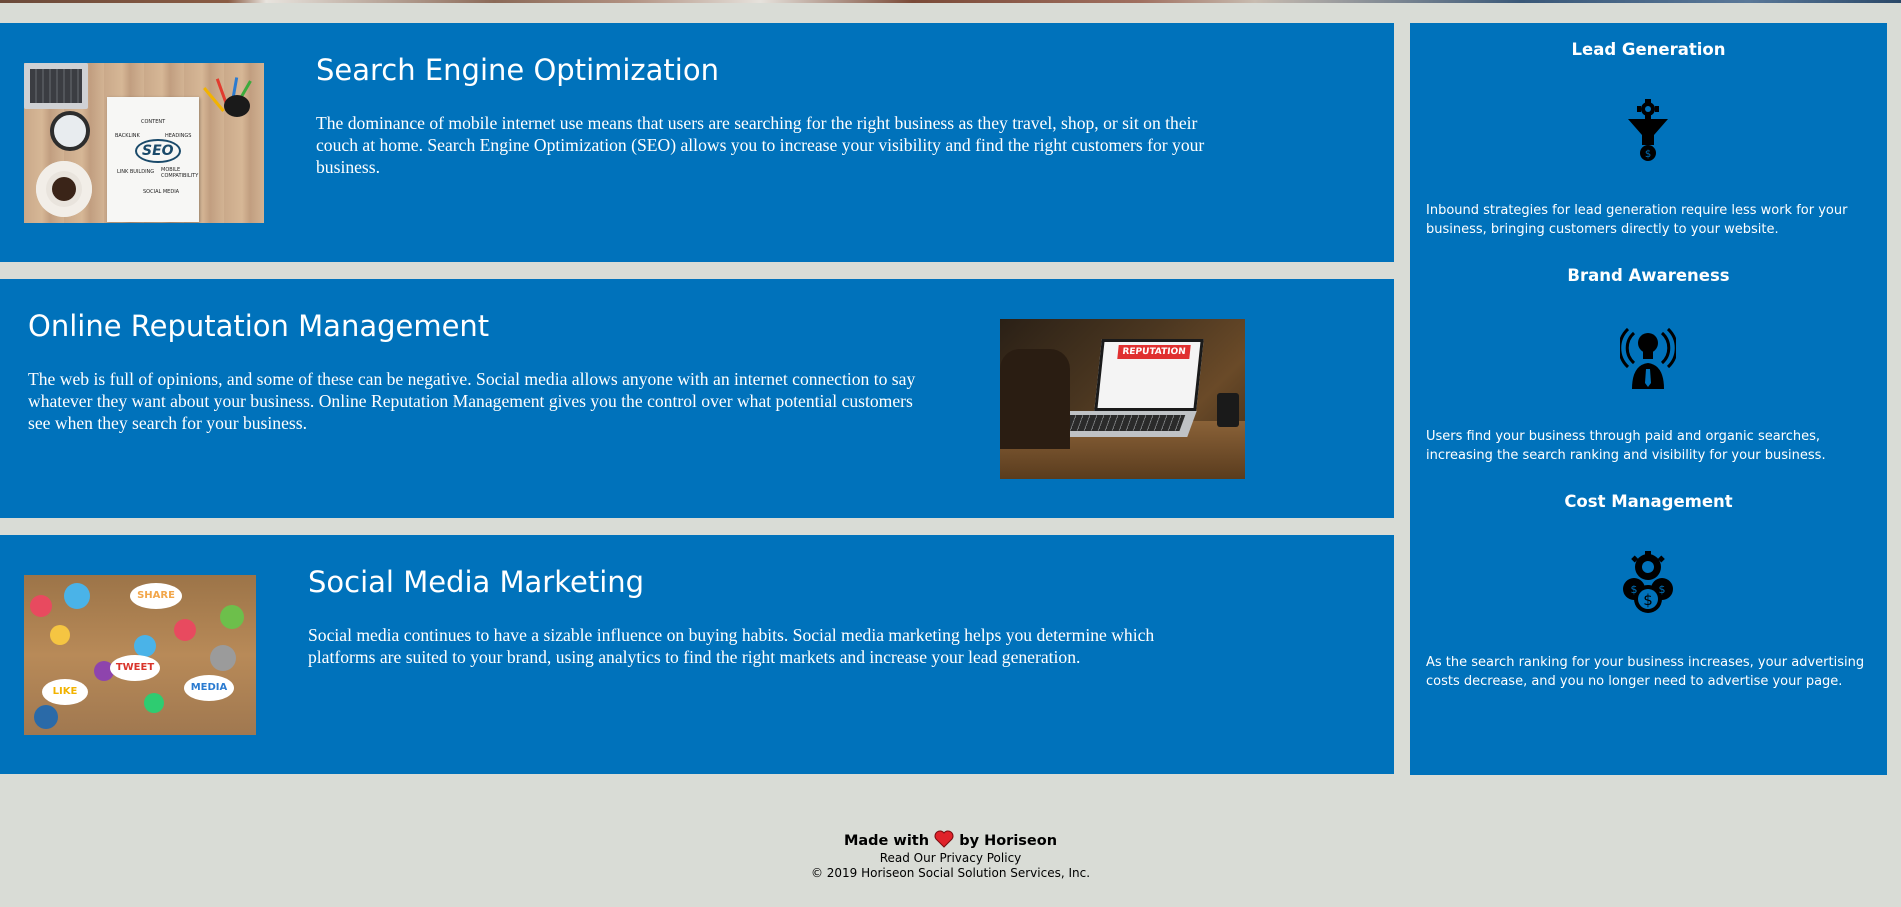  I want to click on service-title: Social Media Marketing, so click(476, 582).